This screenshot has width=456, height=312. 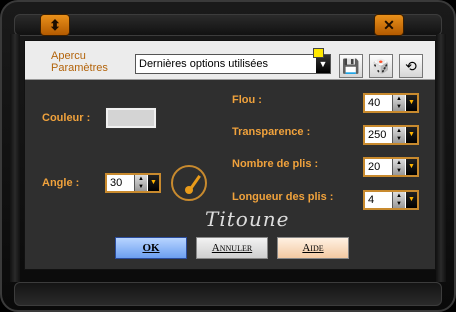 I want to click on preset-marker-icon, so click(x=318, y=53).